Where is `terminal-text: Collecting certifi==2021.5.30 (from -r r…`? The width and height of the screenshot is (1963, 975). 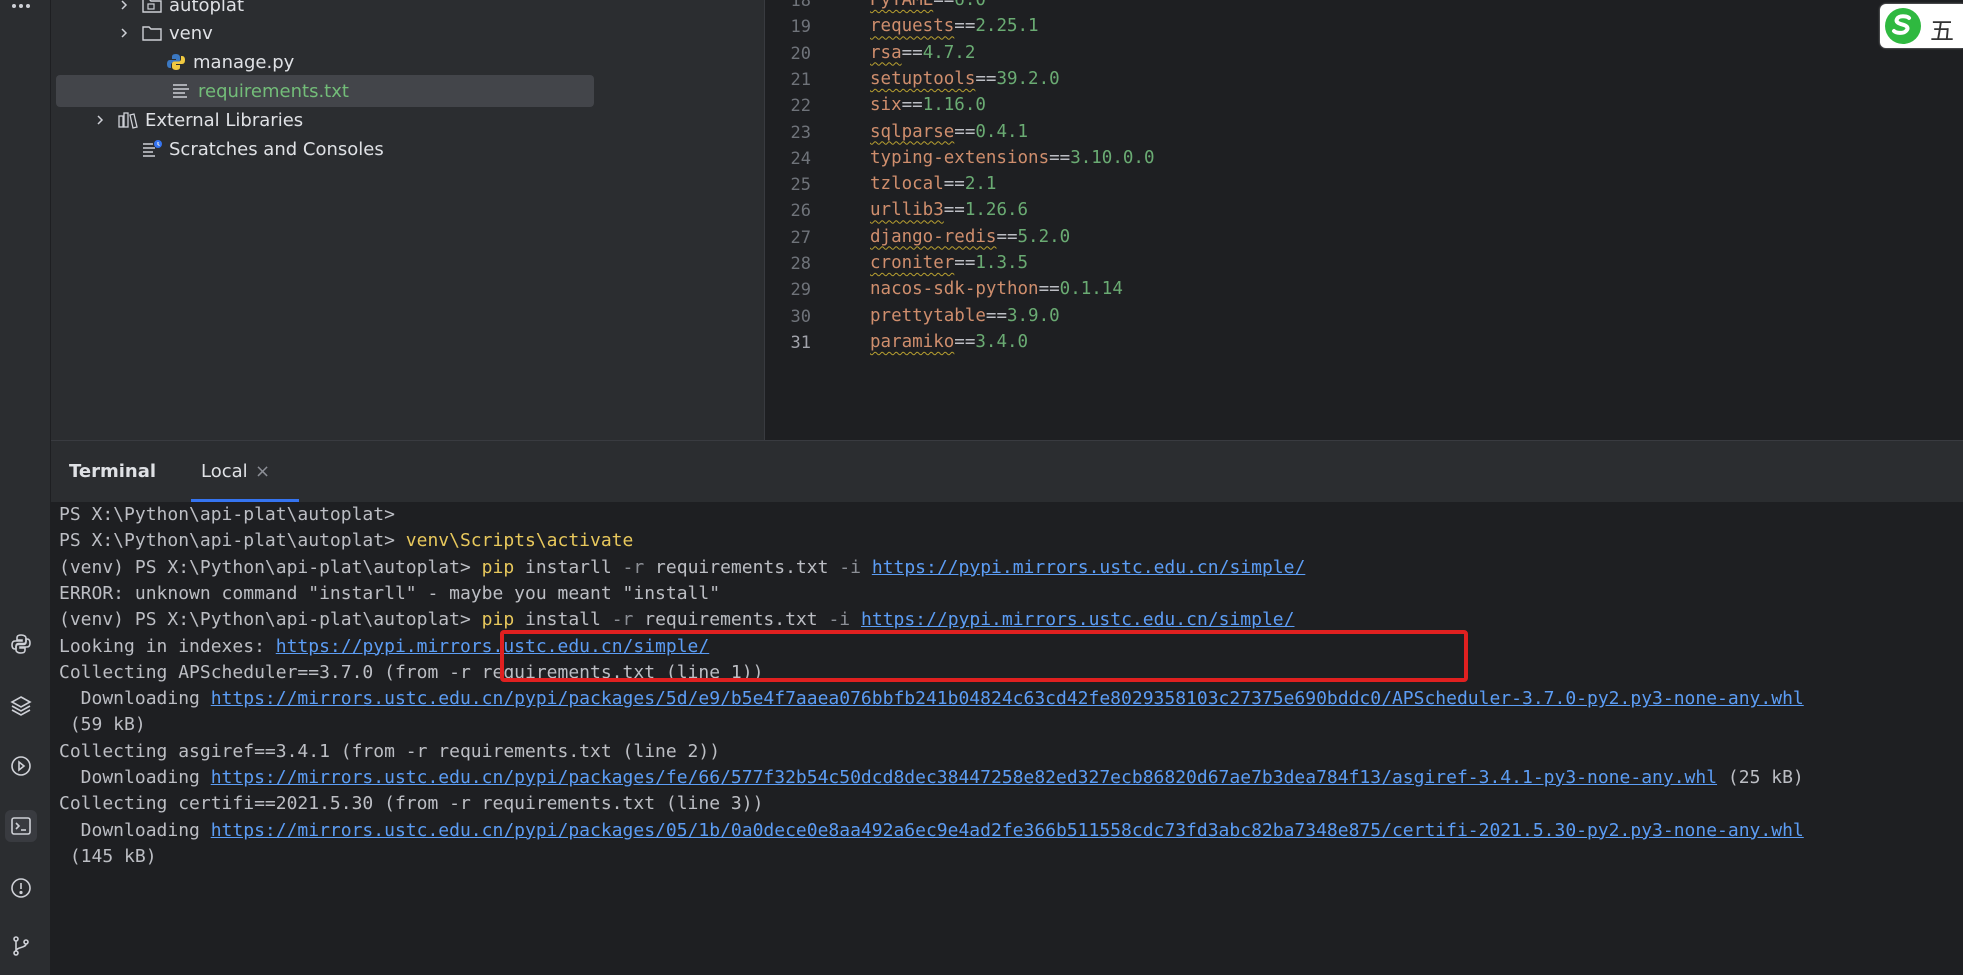
terminal-text: Collecting certifi==2021.5.30 (from -r r… is located at coordinates (411, 804).